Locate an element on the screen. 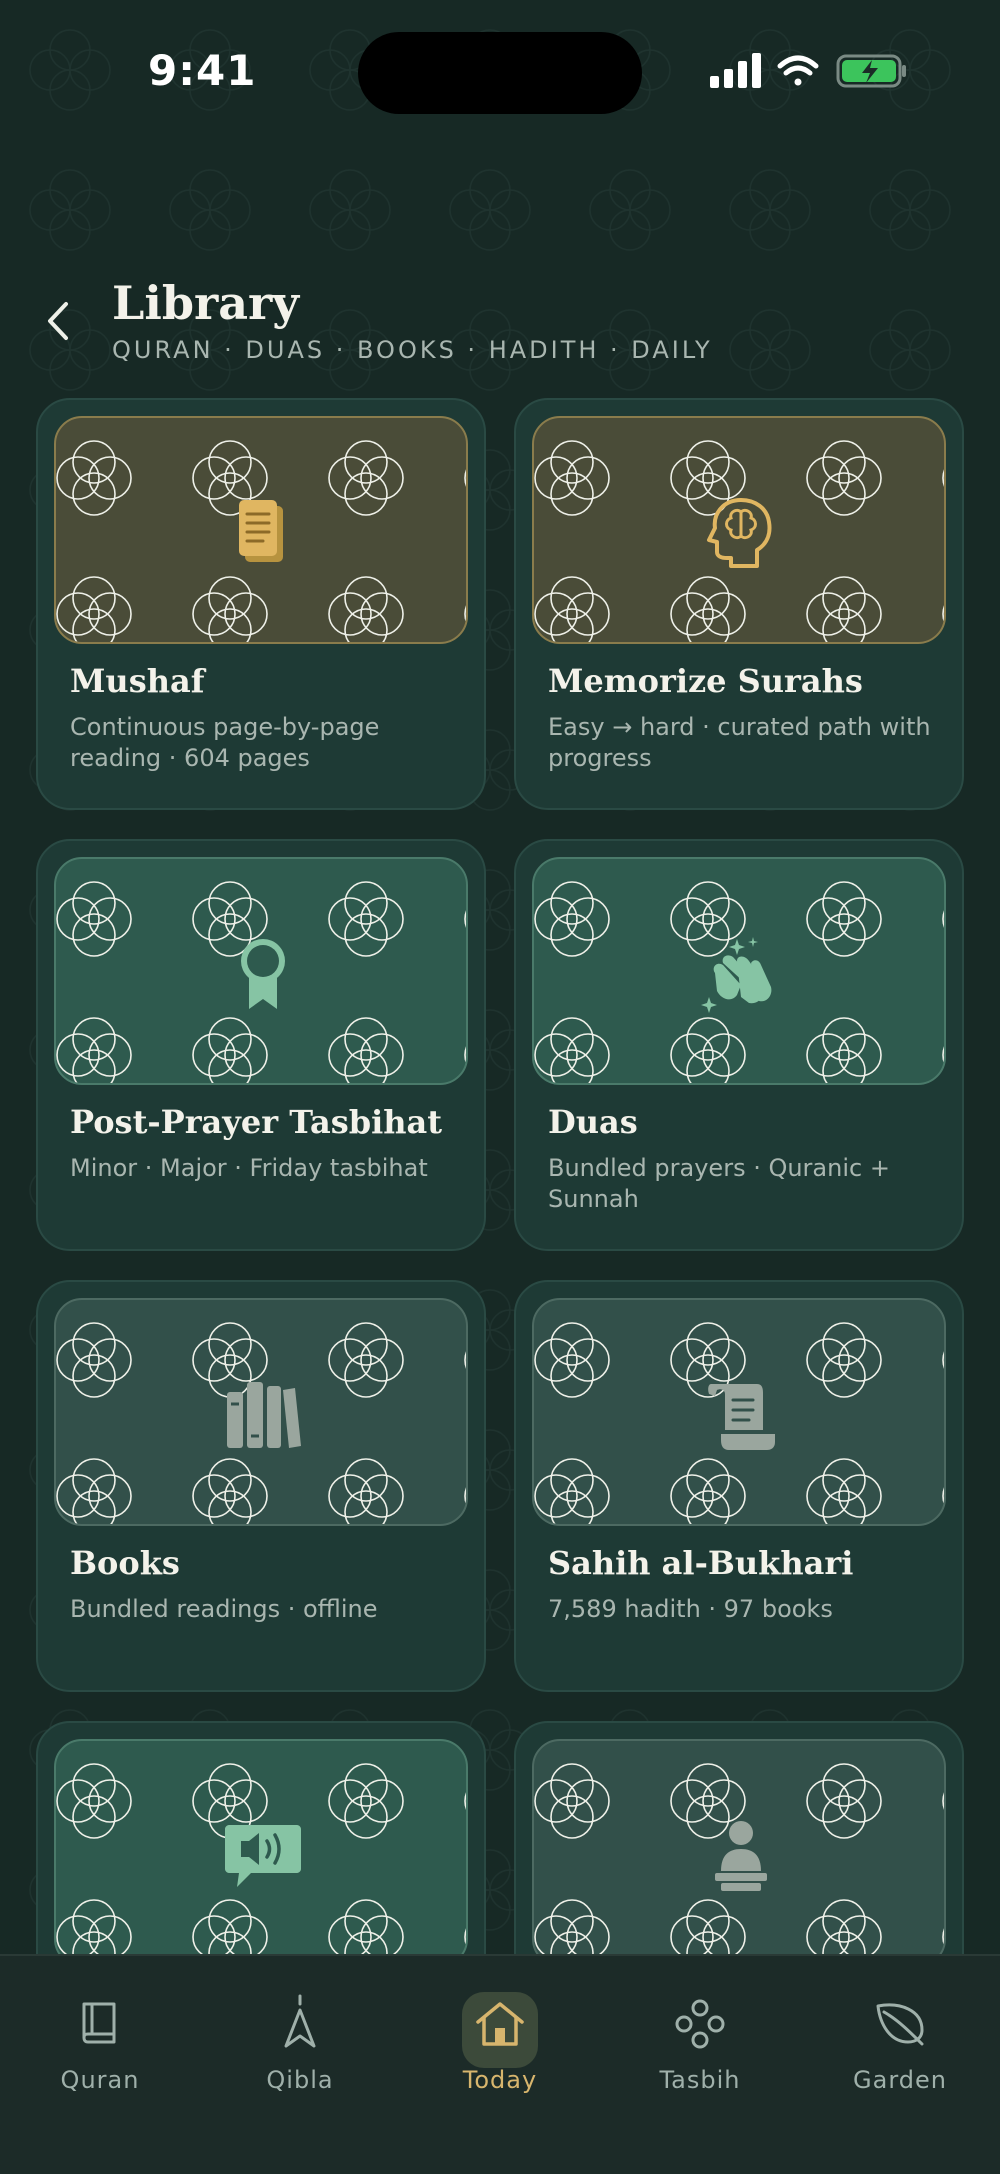  card-description: 7,589 hadith · 97 books is located at coordinates (690, 1609).